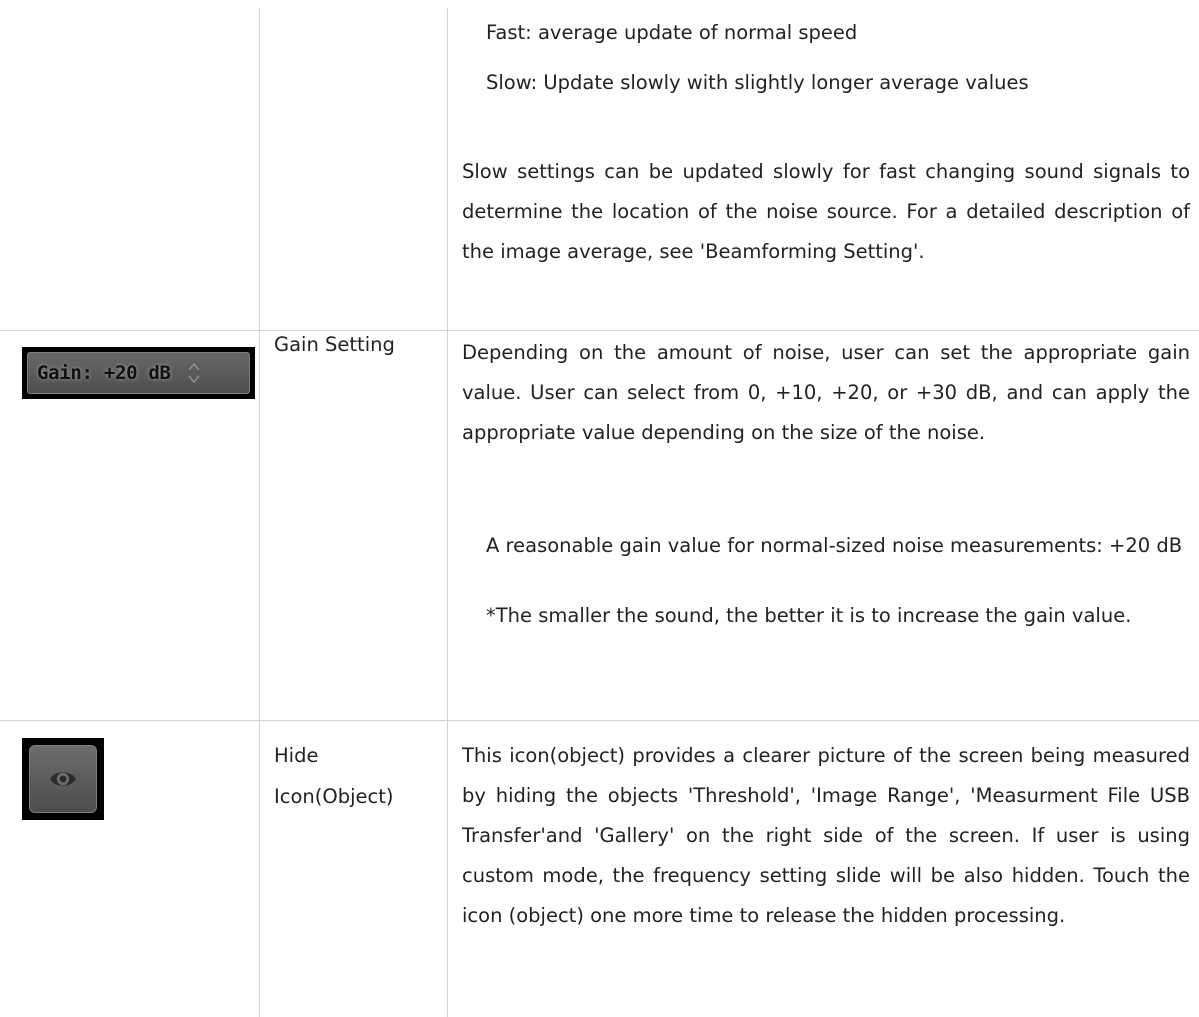 The height and width of the screenshot is (1017, 1199). Describe the element at coordinates (334, 344) in the screenshot. I see `gain-setting-name: Gain Setting` at that location.